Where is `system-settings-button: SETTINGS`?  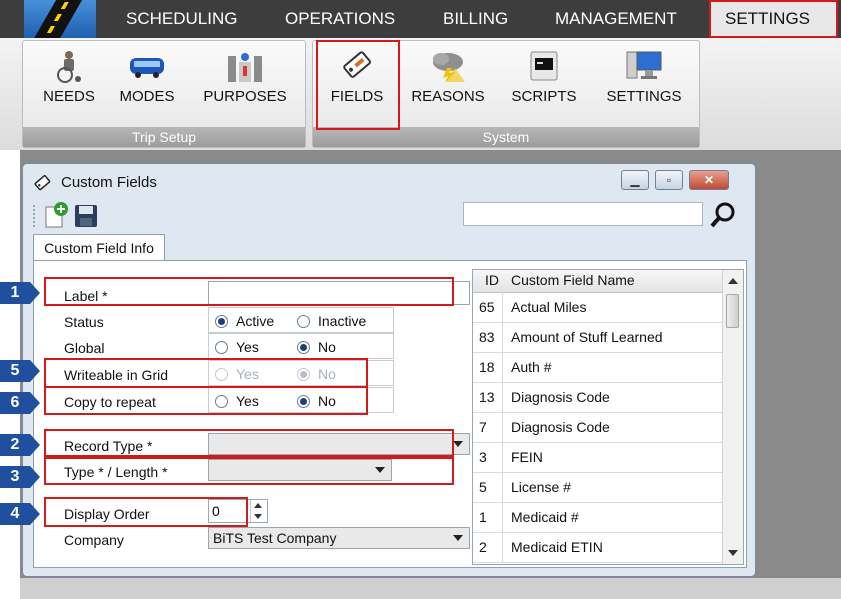
system-settings-button: SETTINGS is located at coordinates (644, 83).